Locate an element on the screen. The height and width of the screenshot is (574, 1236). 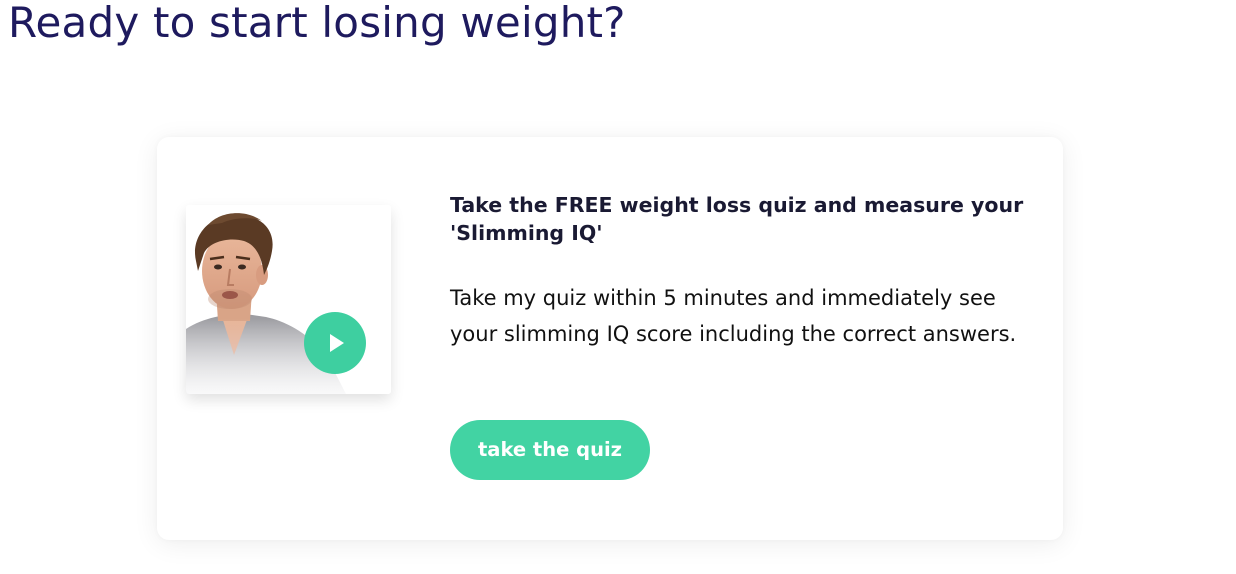
video-thumbnail is located at coordinates (288, 299).